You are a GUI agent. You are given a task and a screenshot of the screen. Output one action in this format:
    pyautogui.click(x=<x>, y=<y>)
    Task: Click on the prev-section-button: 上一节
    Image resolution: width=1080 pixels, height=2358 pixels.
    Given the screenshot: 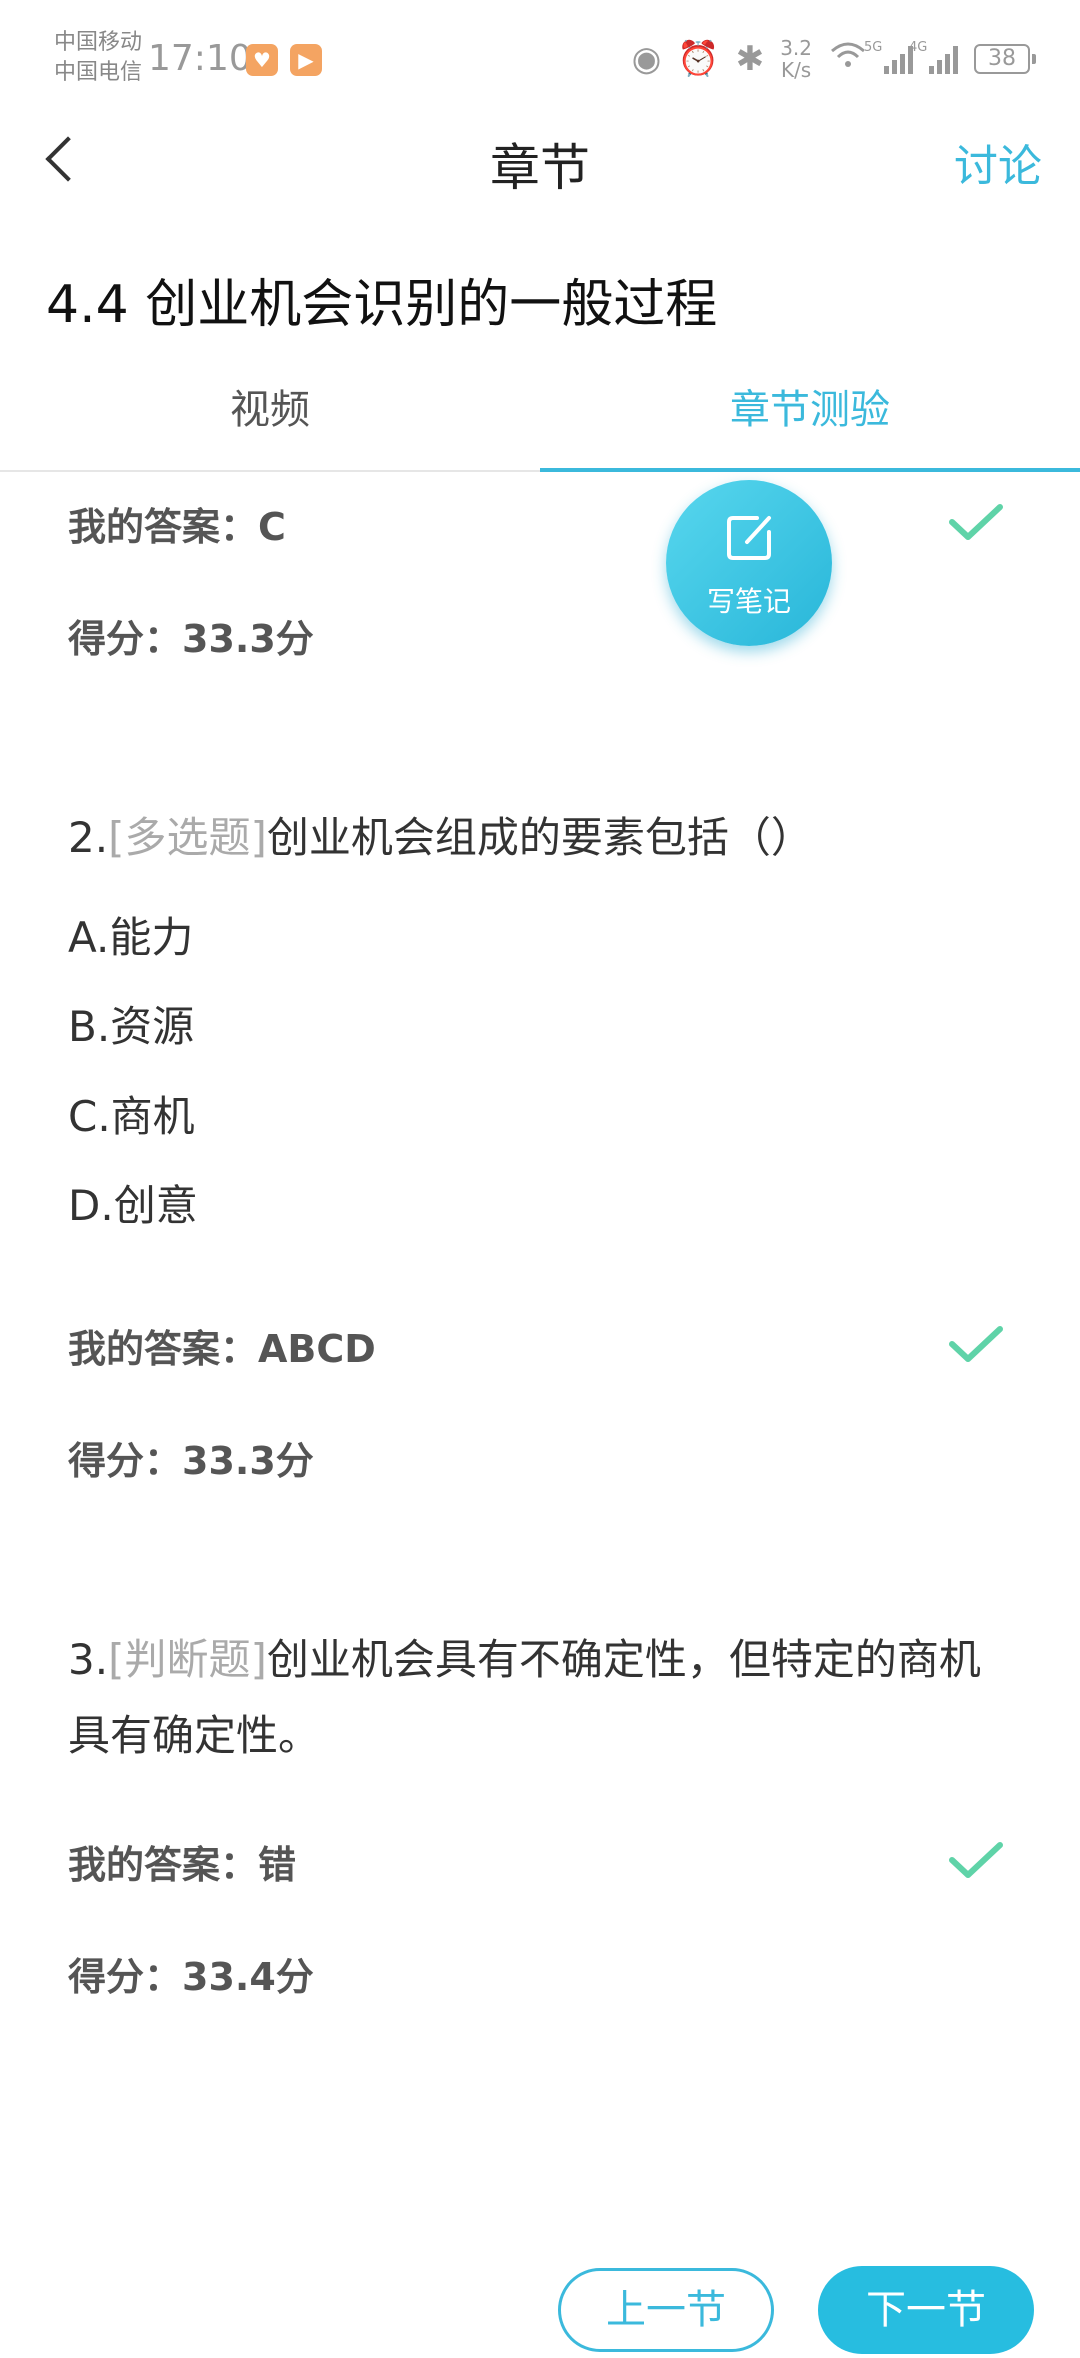 What is the action you would take?
    pyautogui.click(x=666, y=2310)
    